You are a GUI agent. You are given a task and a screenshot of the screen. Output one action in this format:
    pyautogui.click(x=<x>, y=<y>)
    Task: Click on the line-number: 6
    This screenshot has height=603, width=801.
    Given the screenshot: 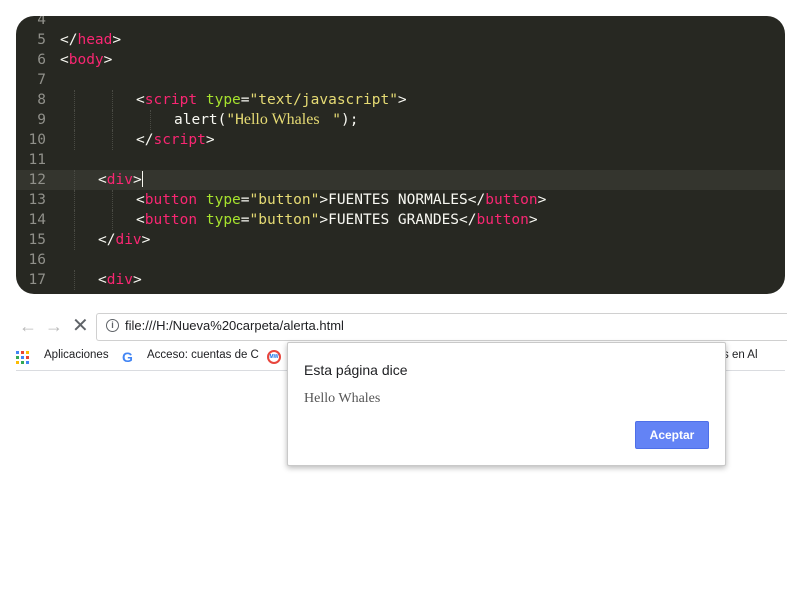 What is the action you would take?
    pyautogui.click(x=41, y=60)
    